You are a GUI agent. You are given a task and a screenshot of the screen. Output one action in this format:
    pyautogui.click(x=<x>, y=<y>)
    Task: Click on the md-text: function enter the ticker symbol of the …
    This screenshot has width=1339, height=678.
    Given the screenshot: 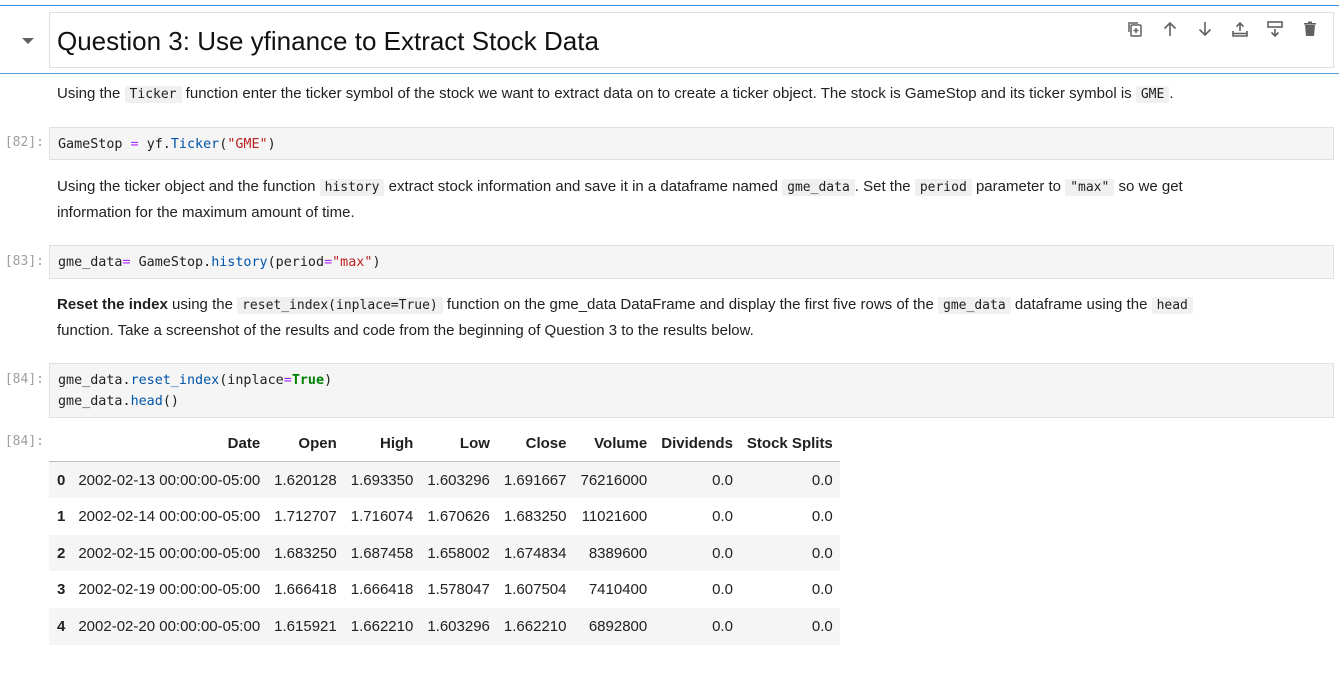 What is the action you would take?
    pyautogui.click(x=658, y=93)
    